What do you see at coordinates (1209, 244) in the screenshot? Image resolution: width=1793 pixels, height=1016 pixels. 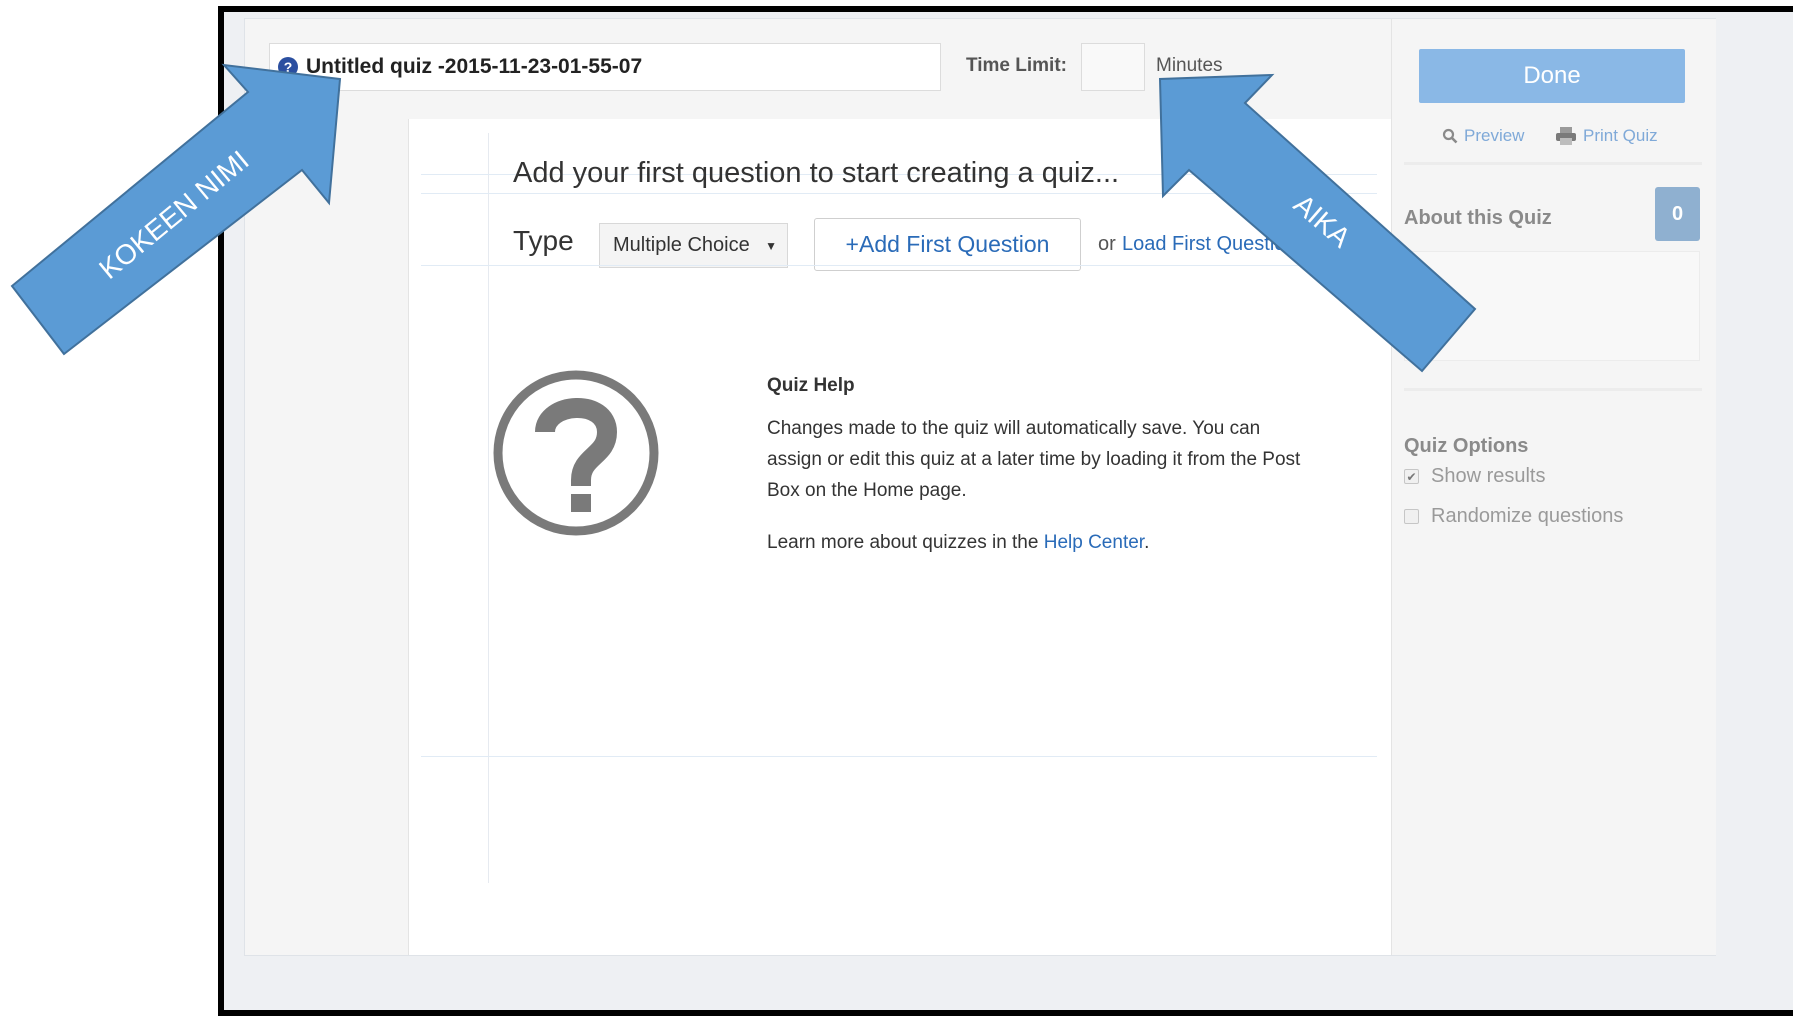 I see `load-first-question-link: Load First Question` at bounding box center [1209, 244].